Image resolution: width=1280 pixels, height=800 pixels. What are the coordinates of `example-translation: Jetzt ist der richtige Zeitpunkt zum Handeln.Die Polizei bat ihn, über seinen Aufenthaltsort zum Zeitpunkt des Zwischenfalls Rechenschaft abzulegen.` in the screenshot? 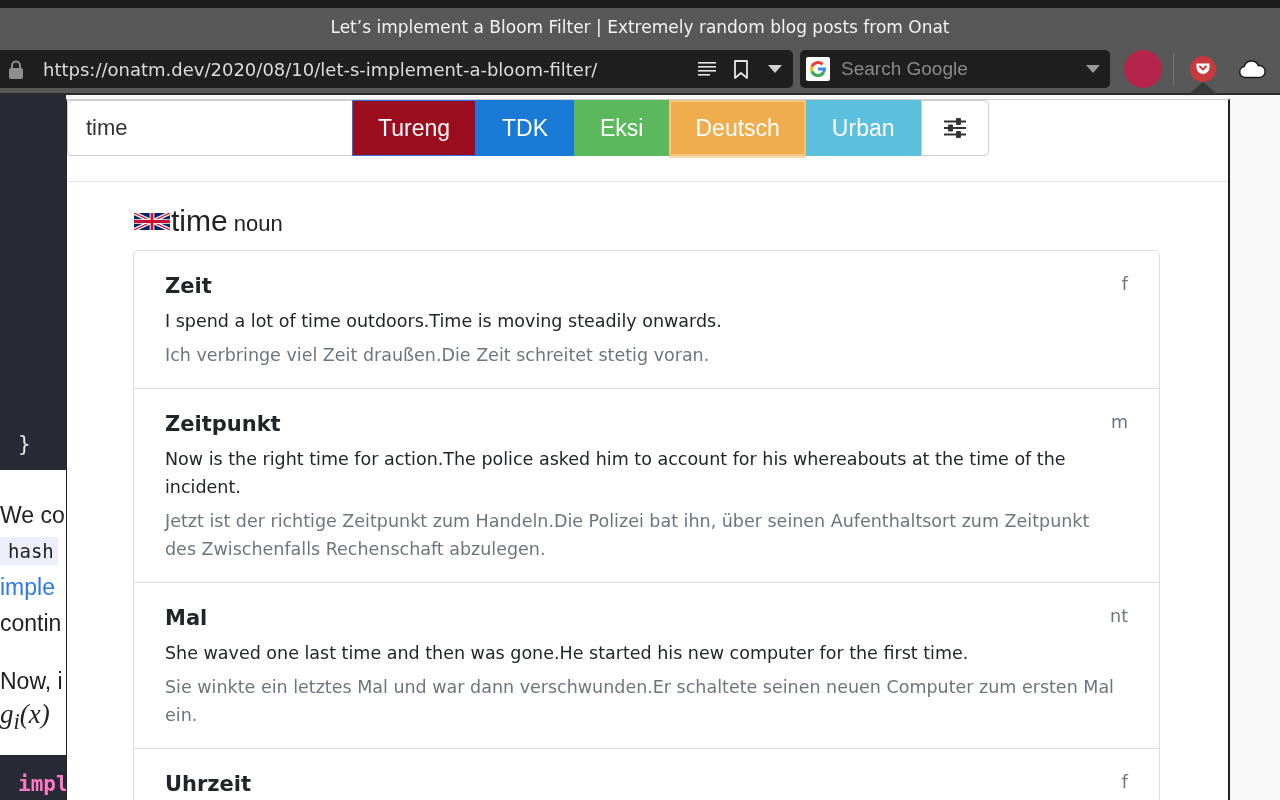 It's located at (628, 535).